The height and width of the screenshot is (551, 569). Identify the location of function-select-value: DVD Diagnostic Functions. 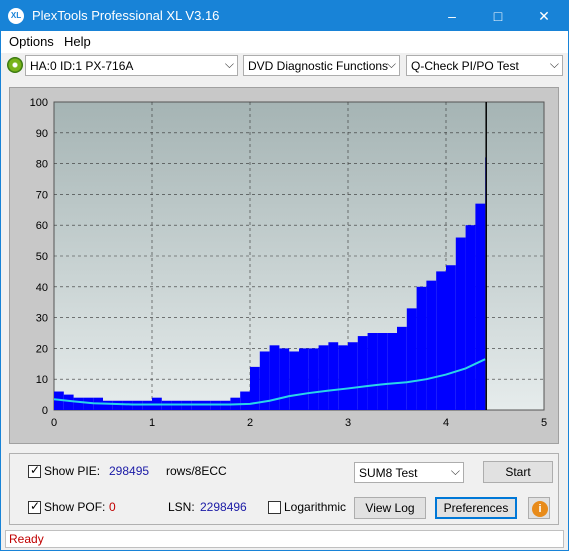
(318, 66).